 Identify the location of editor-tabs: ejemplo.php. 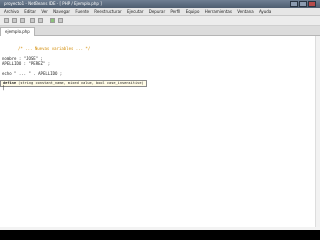
(160, 31).